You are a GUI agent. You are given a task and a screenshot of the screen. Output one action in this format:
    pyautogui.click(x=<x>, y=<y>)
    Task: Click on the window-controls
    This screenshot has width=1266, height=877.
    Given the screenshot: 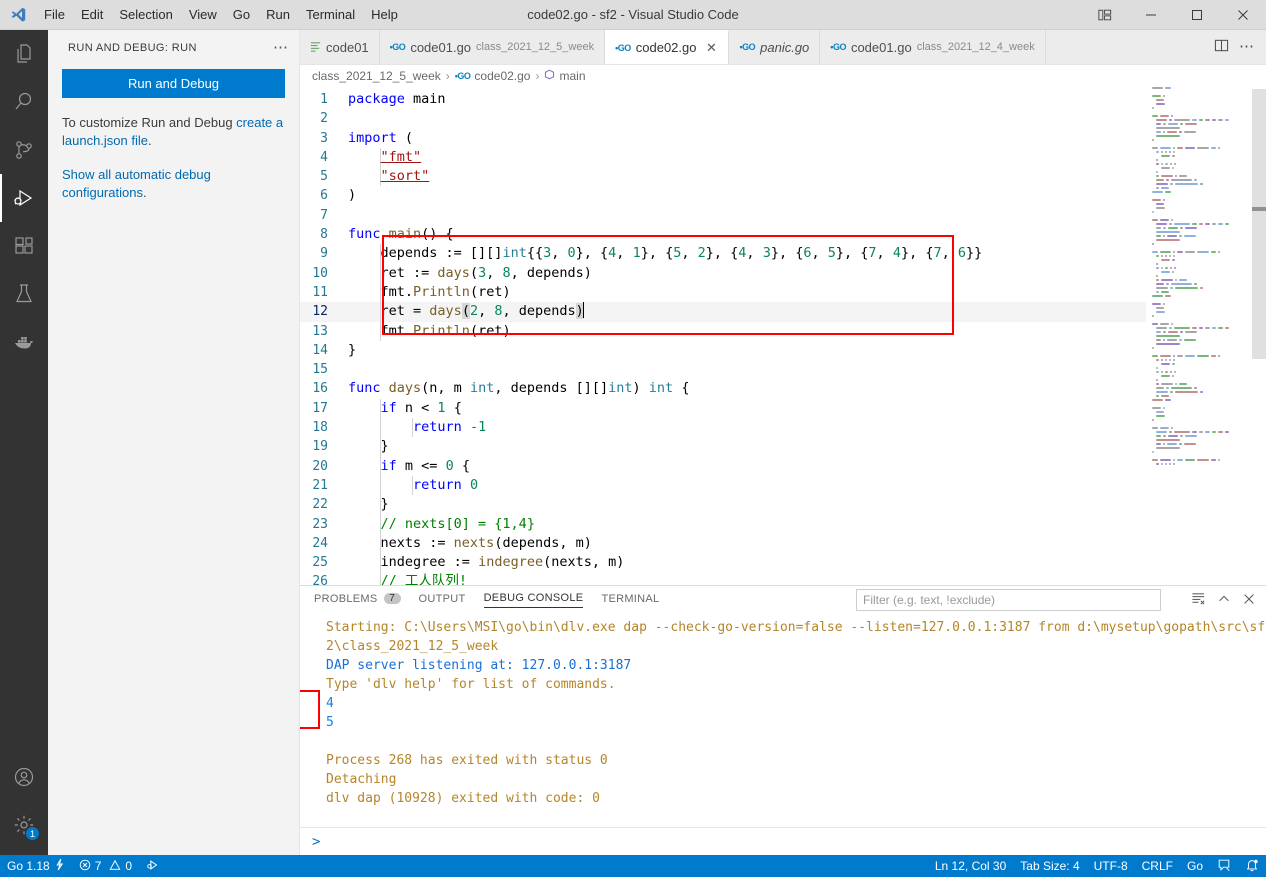 What is the action you would take?
    pyautogui.click(x=1174, y=14)
    